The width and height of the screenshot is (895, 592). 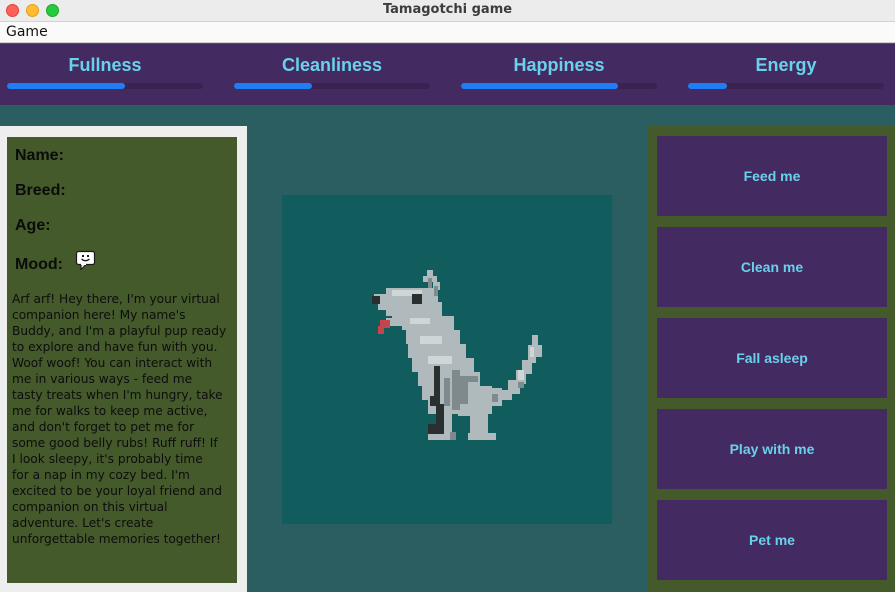 I want to click on stat-fullness: Fullness, so click(x=105, y=74).